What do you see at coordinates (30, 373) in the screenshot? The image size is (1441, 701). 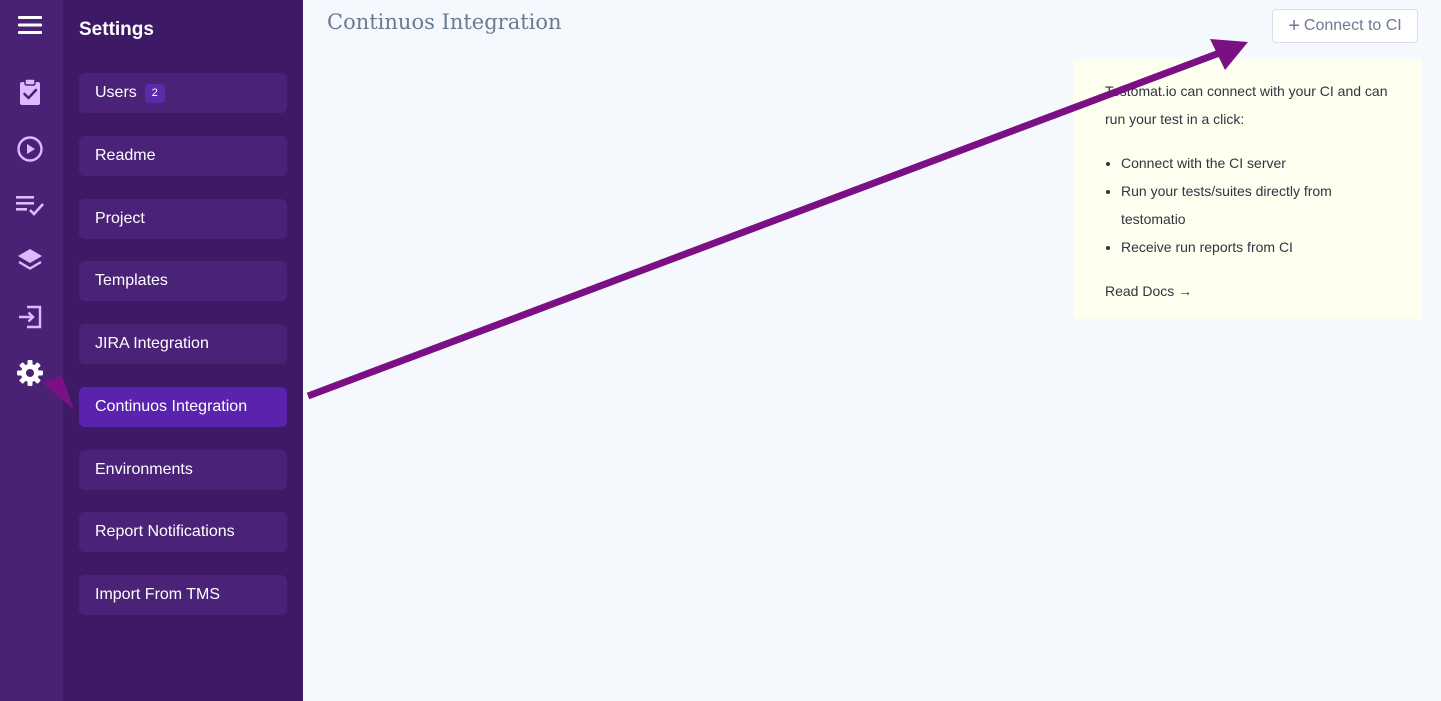 I see `gear-icon` at bounding box center [30, 373].